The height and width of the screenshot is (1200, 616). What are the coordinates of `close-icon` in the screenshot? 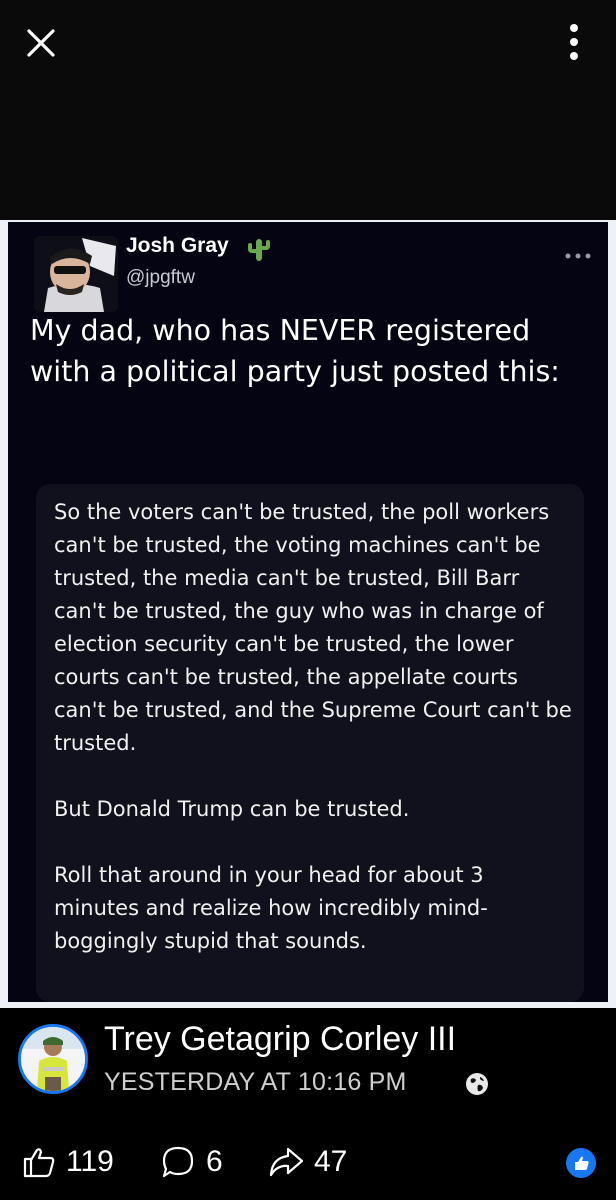 It's located at (41, 43).